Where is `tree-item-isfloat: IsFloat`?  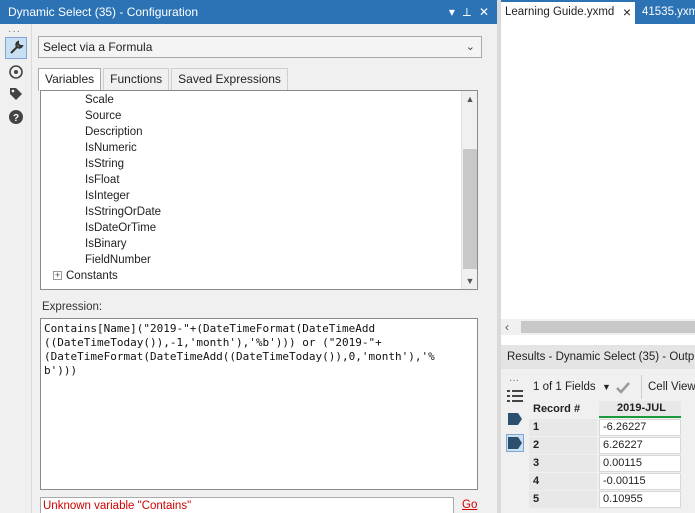
tree-item-isfloat: IsFloat is located at coordinates (251, 180).